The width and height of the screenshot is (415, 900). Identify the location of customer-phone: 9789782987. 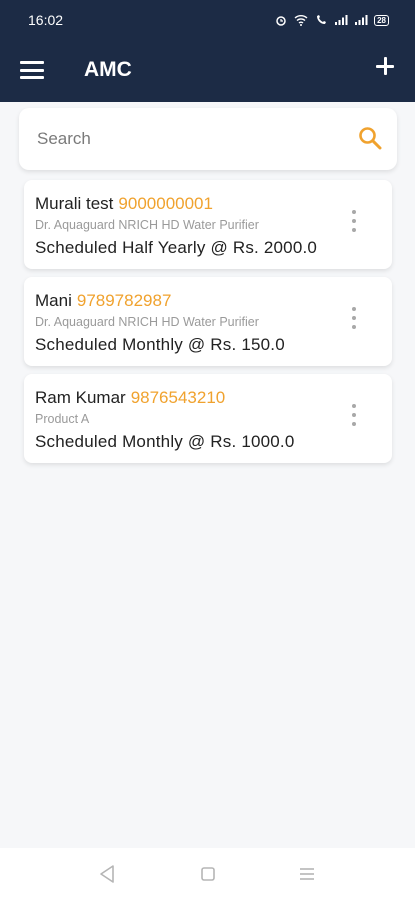
(124, 300).